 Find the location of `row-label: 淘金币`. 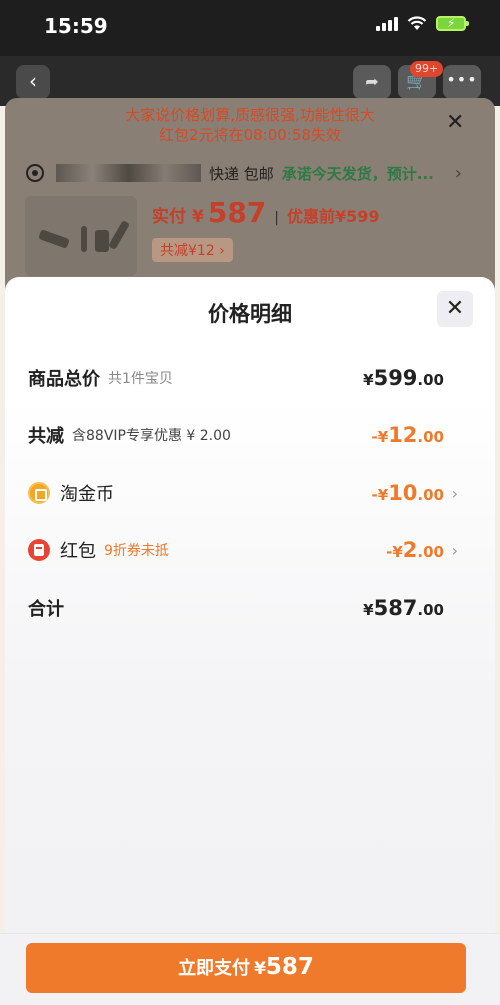

row-label: 淘金币 is located at coordinates (87, 494).